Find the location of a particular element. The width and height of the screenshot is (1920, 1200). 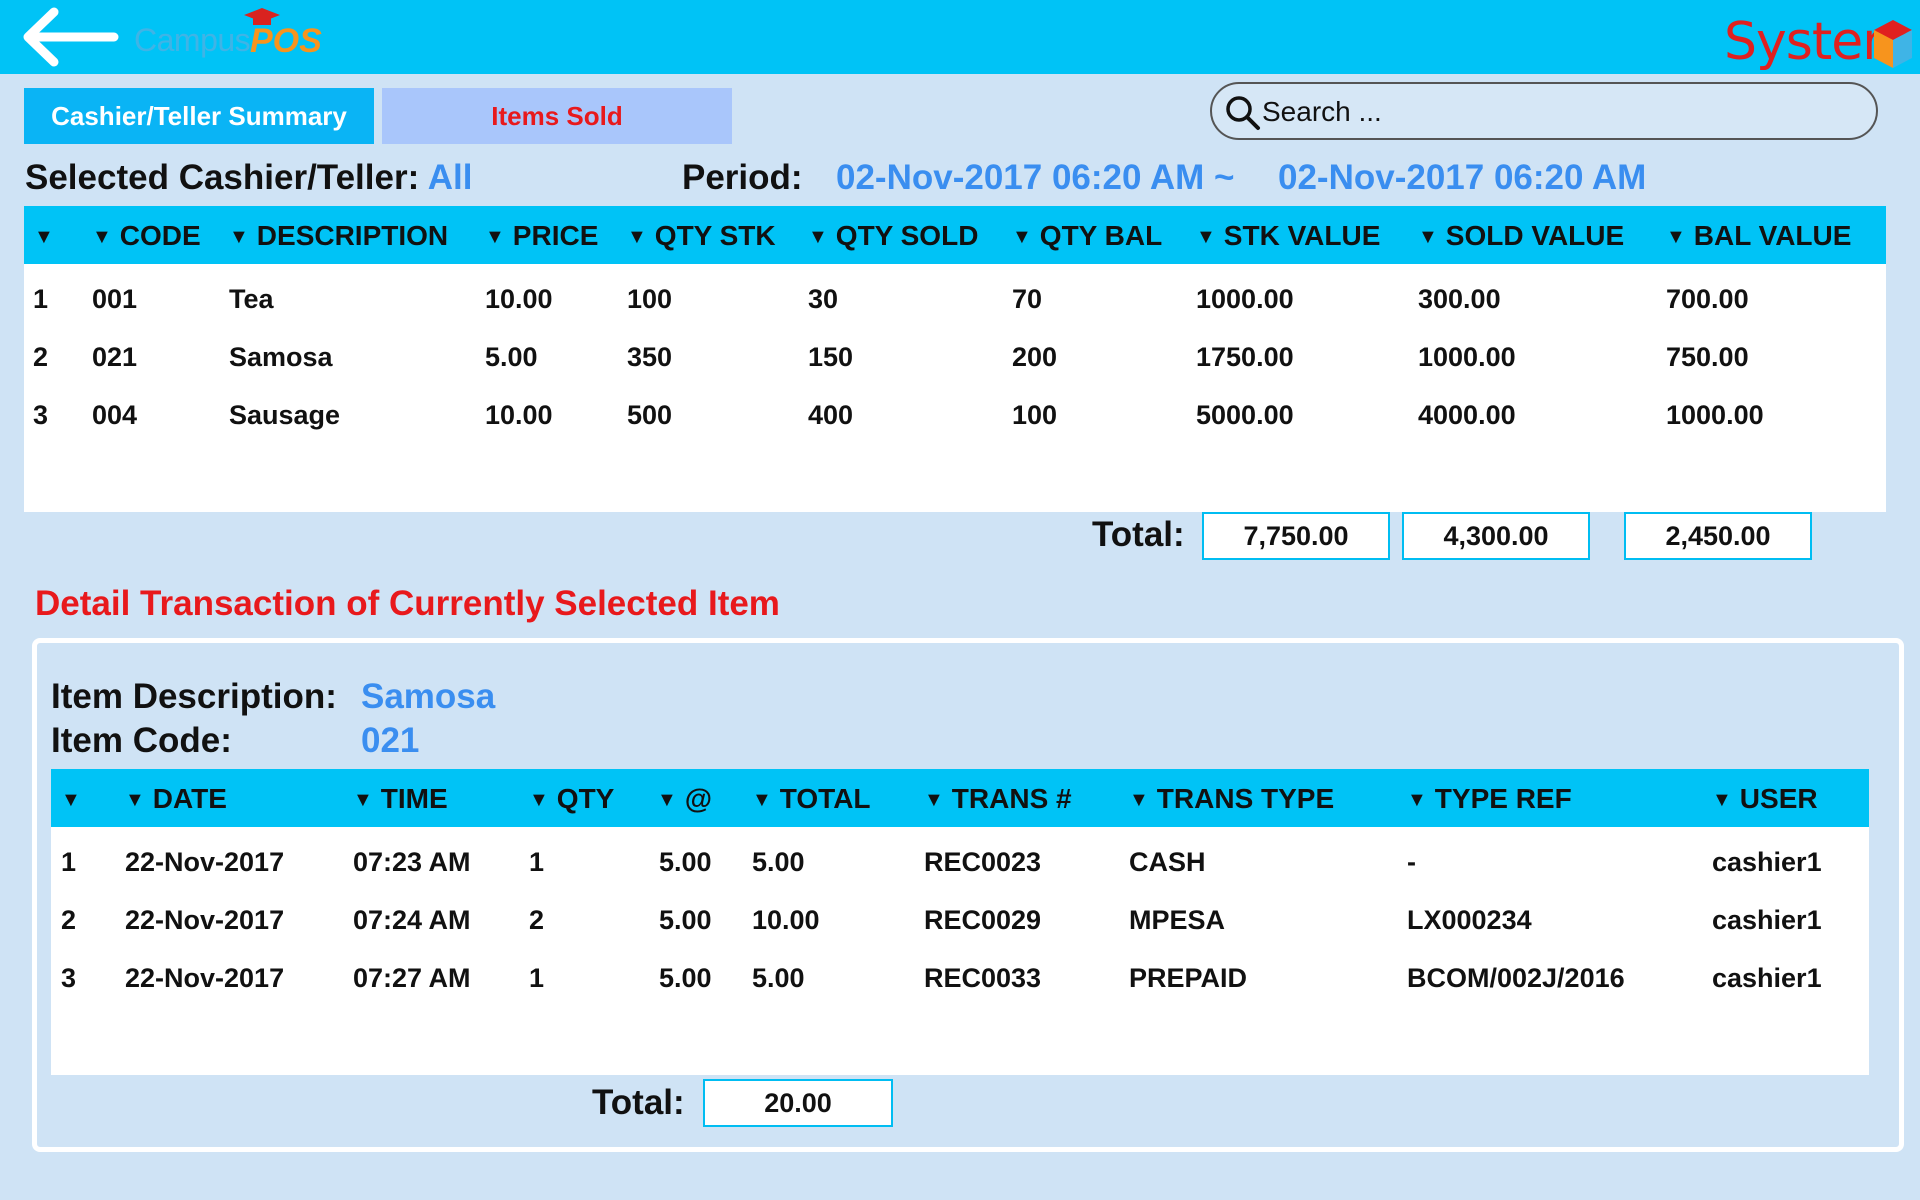

total-stk-value: 7,750.00 is located at coordinates (1296, 536).